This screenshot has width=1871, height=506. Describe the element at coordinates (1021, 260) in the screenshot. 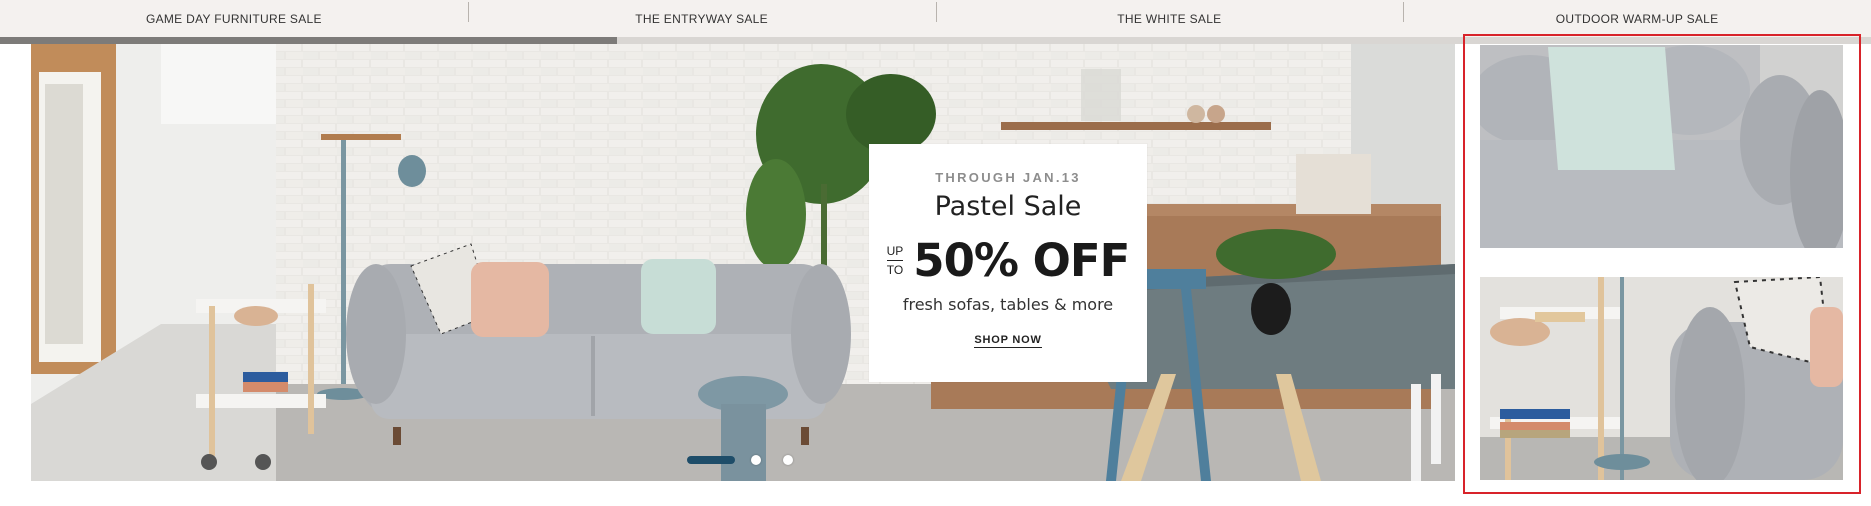

I see `promo-percent: 50% OFF` at that location.